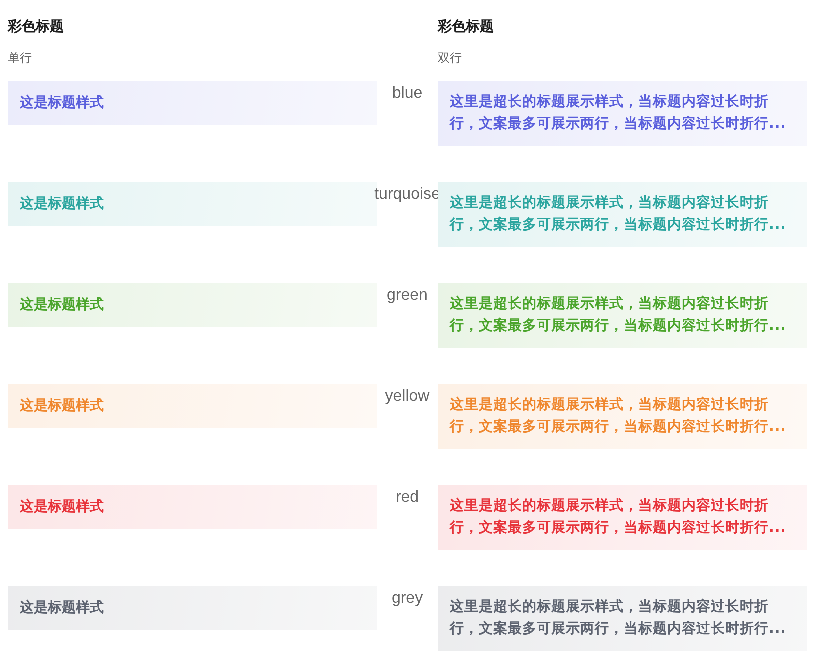 This screenshot has height=662, width=829. Describe the element at coordinates (407, 296) in the screenshot. I see `color-label: green` at that location.